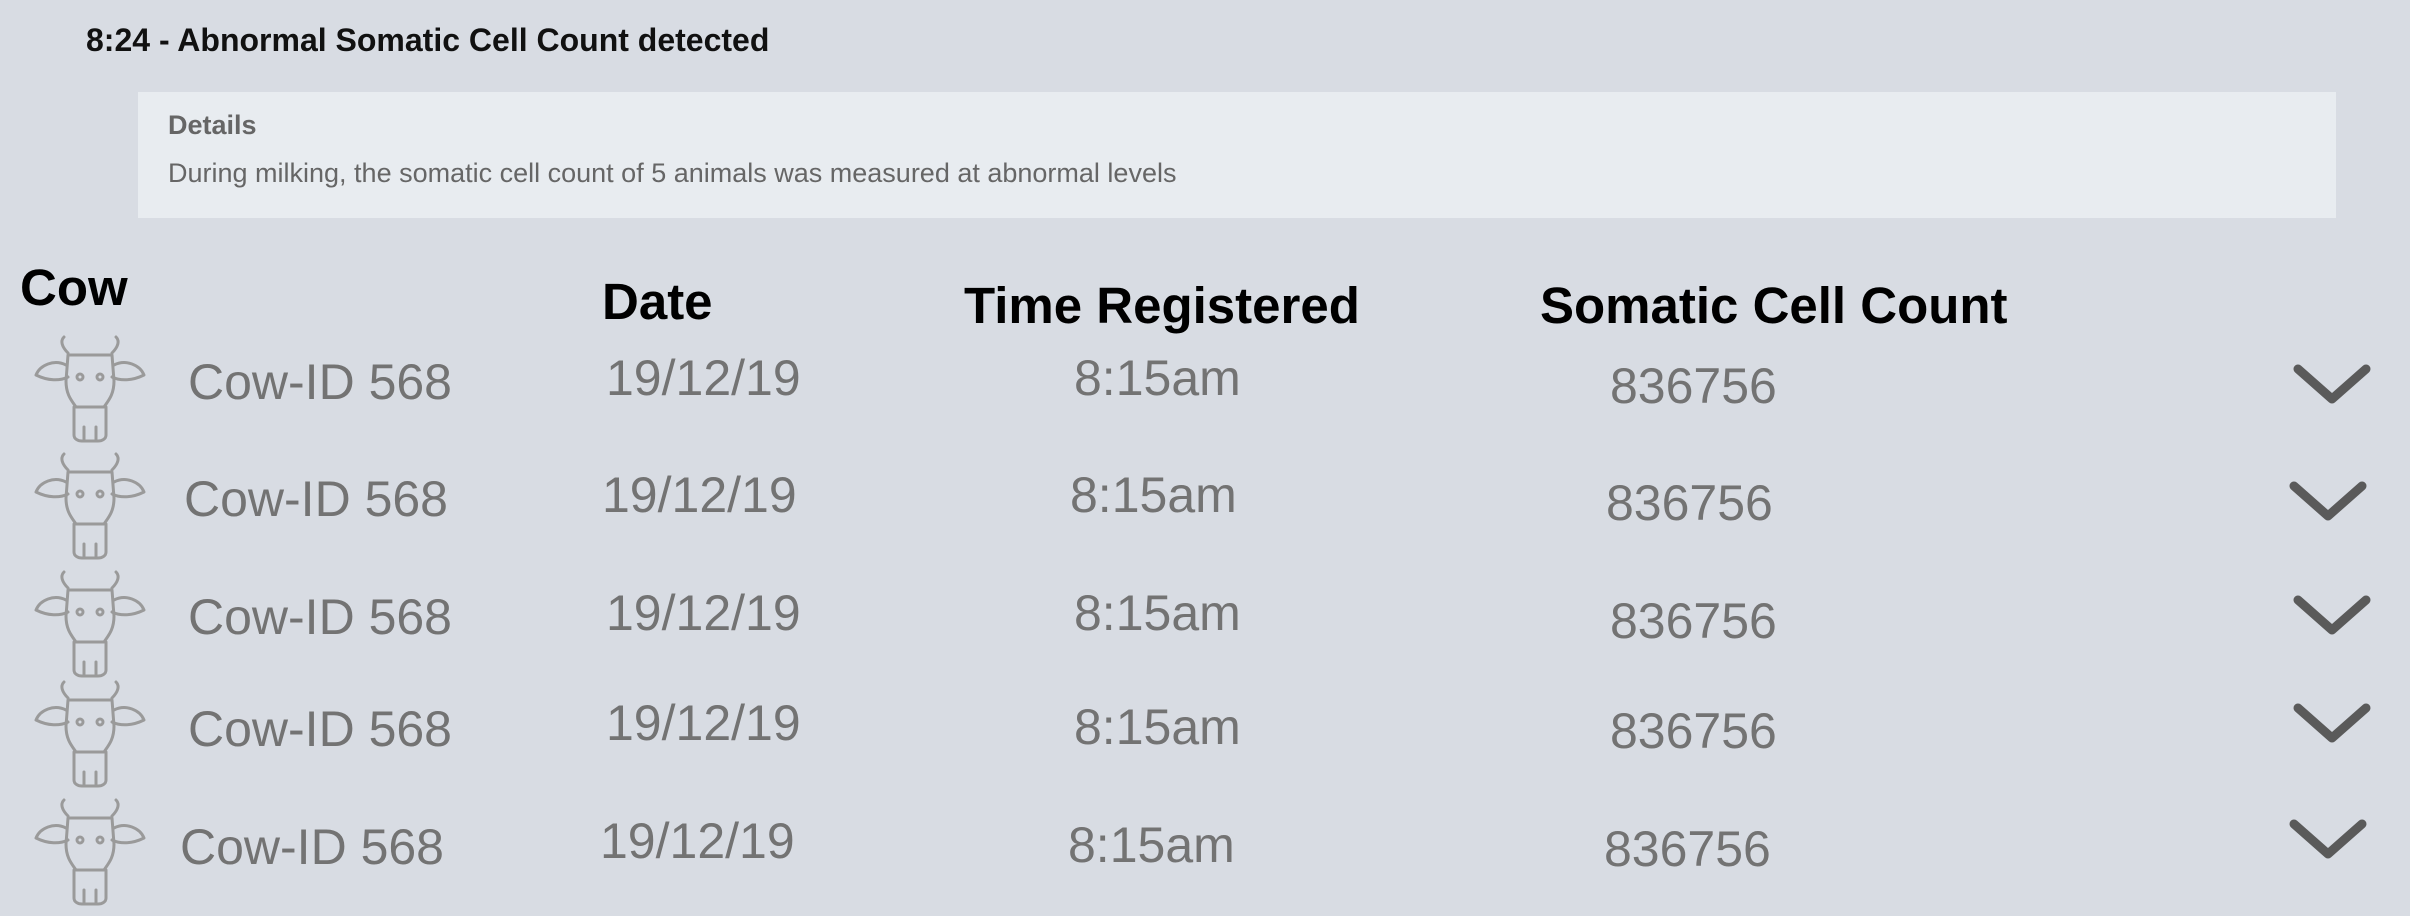 Image resolution: width=2410 pixels, height=916 pixels. I want to click on column-header-date: Date, so click(657, 301).